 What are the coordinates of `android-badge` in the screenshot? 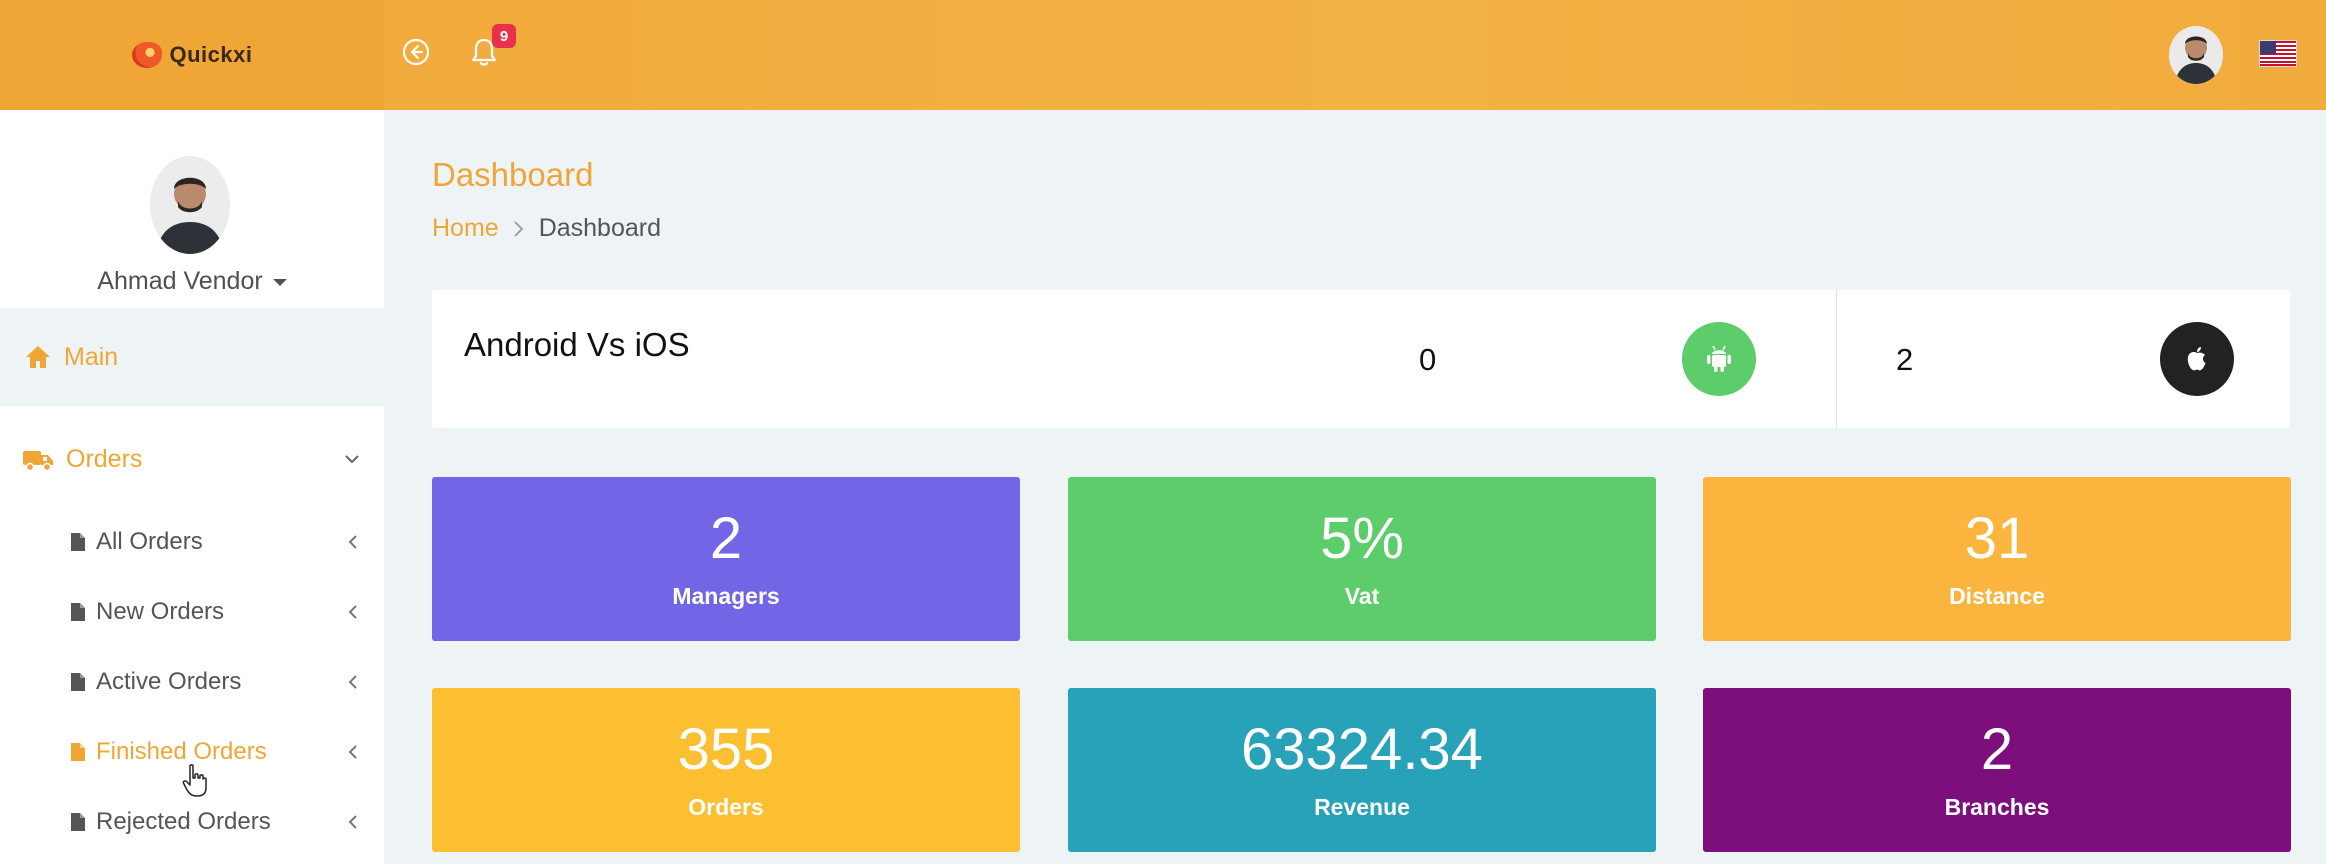 It's located at (1719, 359).